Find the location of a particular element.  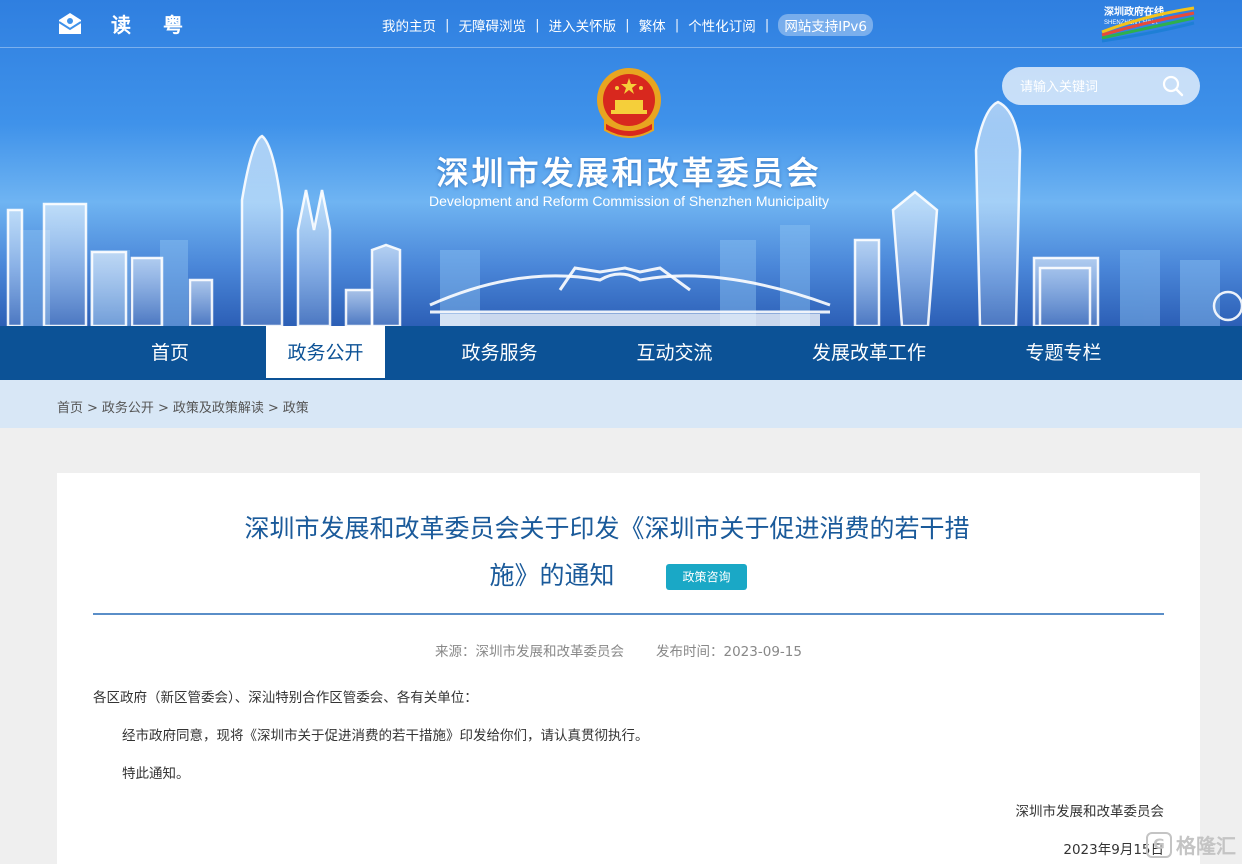

mail-icon is located at coordinates (70, 24).